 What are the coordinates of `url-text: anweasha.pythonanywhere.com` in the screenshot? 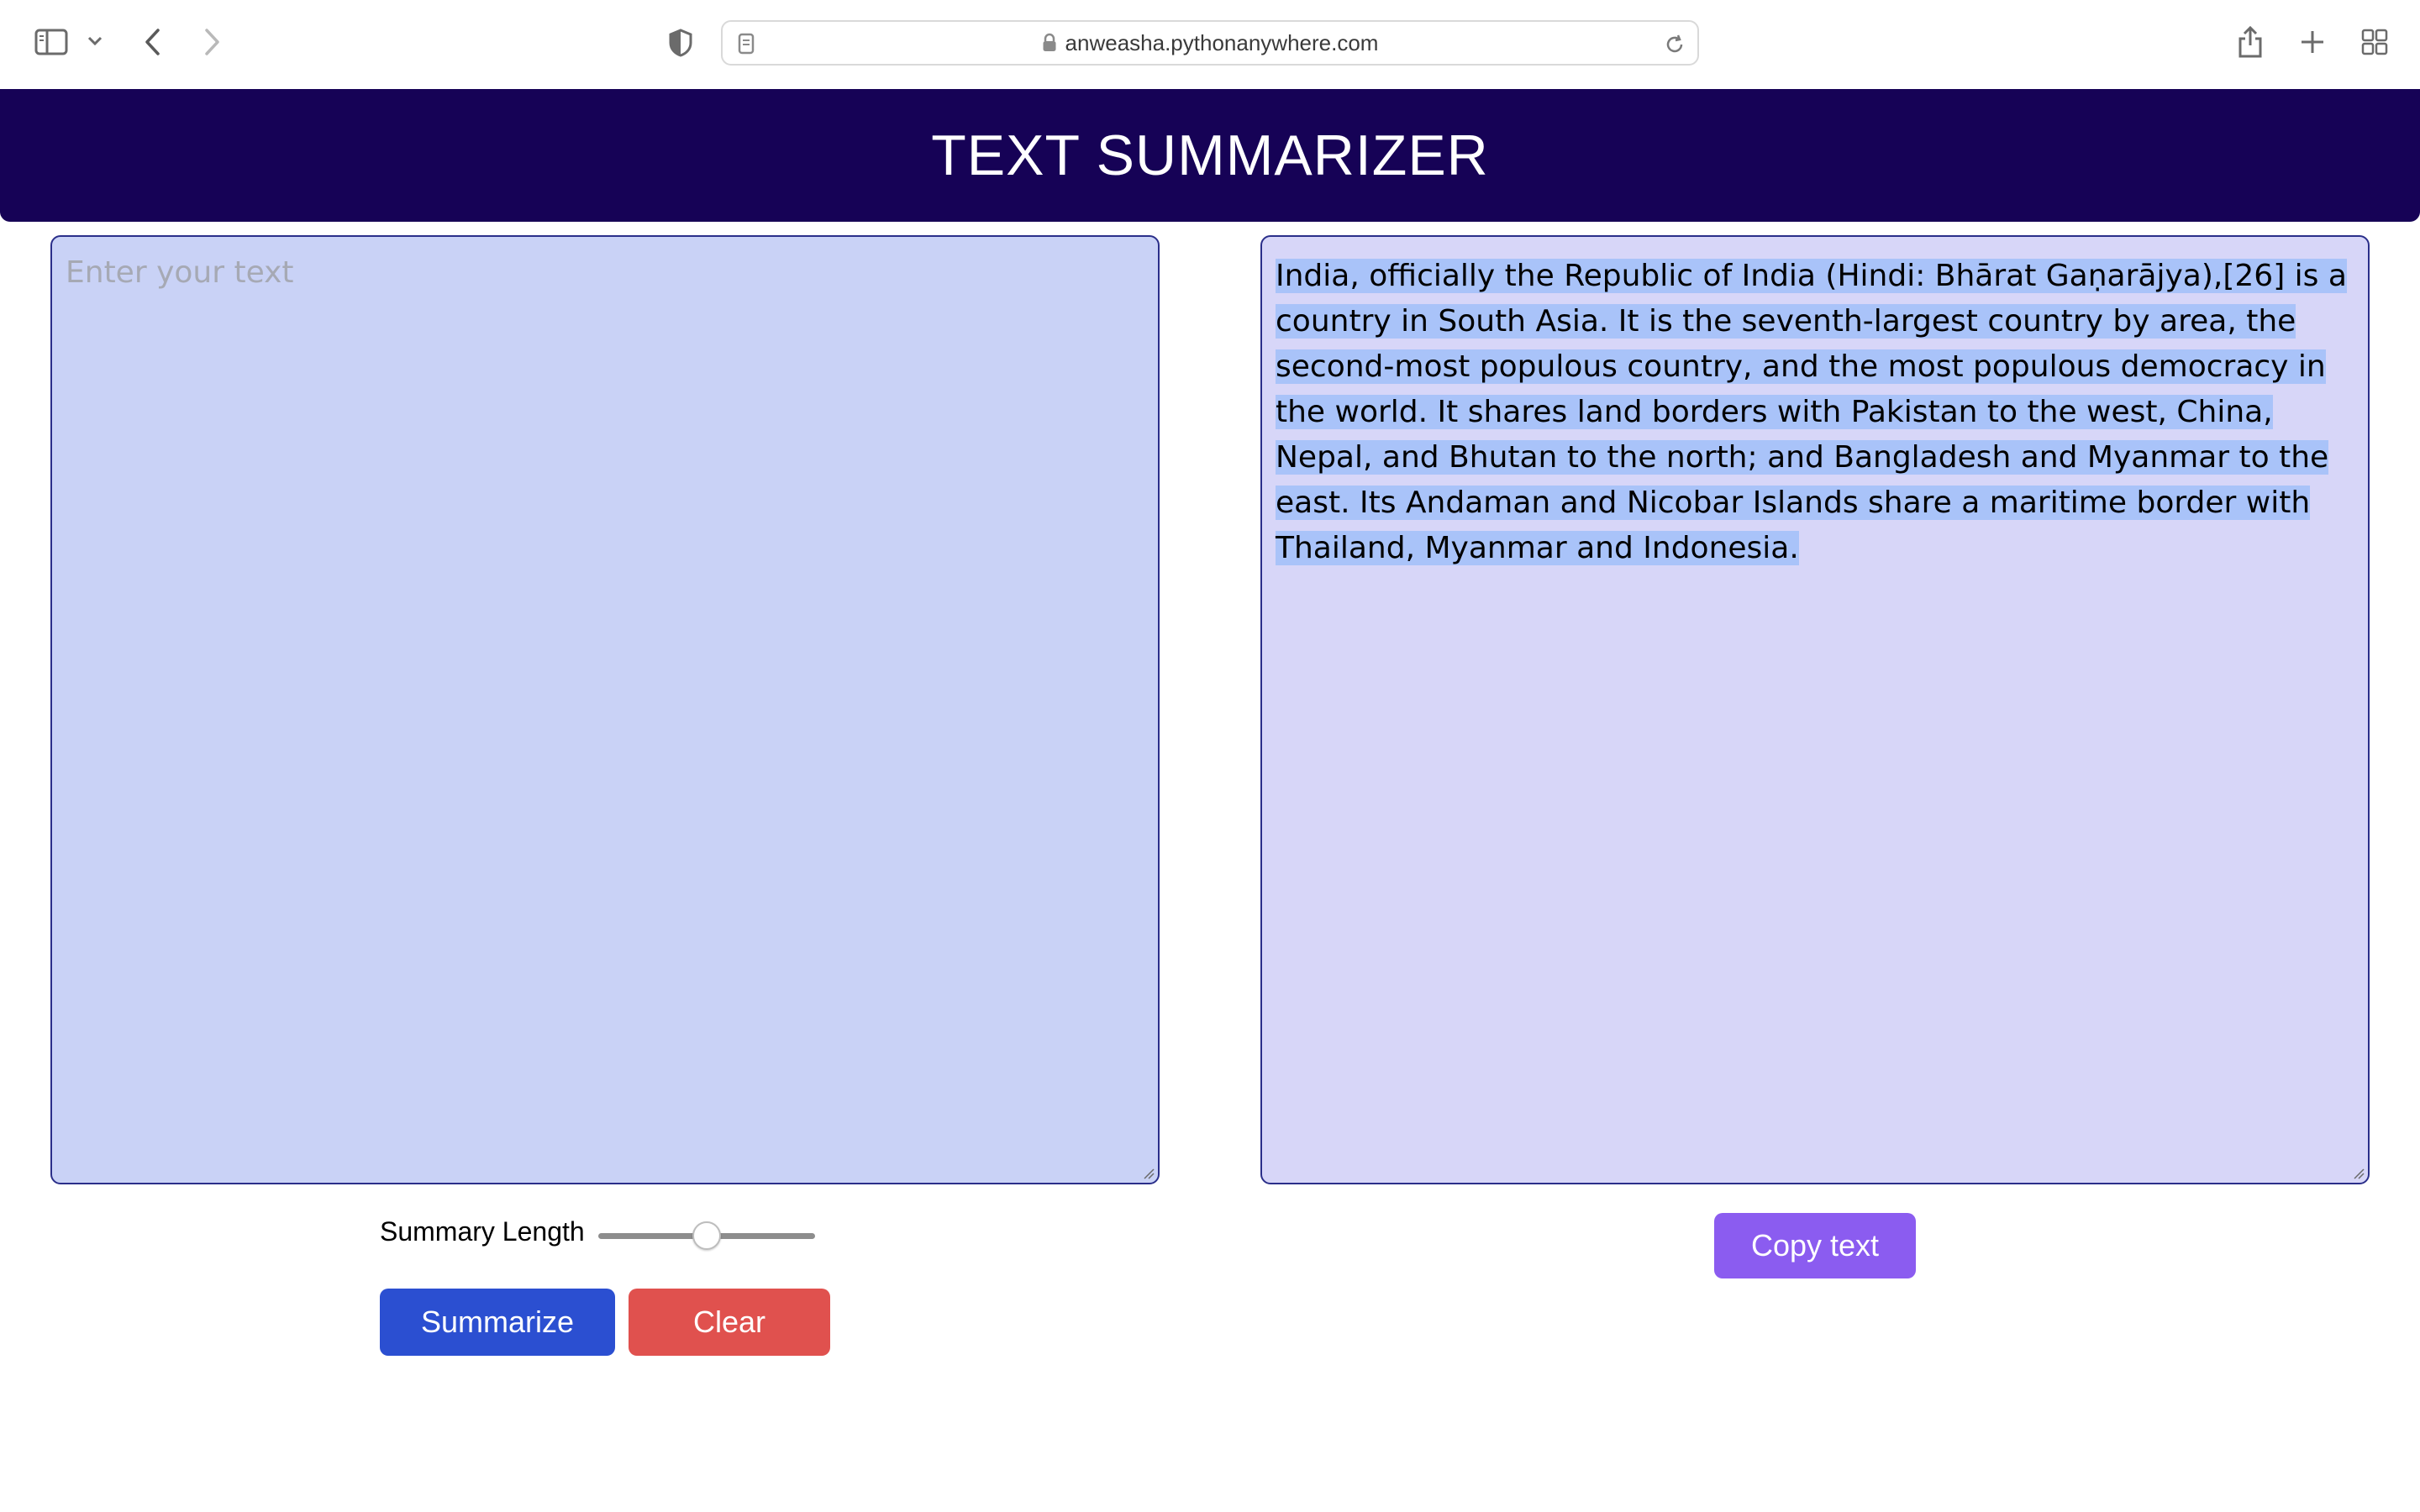 It's located at (1222, 42).